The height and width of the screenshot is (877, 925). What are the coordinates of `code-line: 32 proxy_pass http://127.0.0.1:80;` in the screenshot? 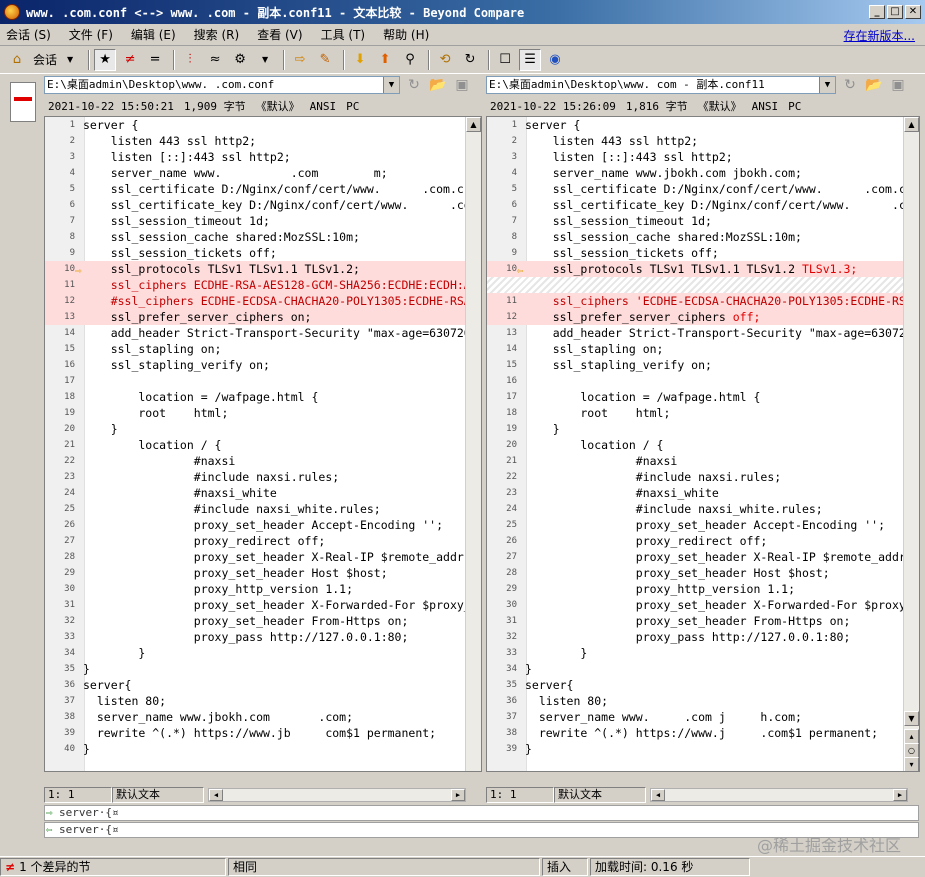 It's located at (703, 637).